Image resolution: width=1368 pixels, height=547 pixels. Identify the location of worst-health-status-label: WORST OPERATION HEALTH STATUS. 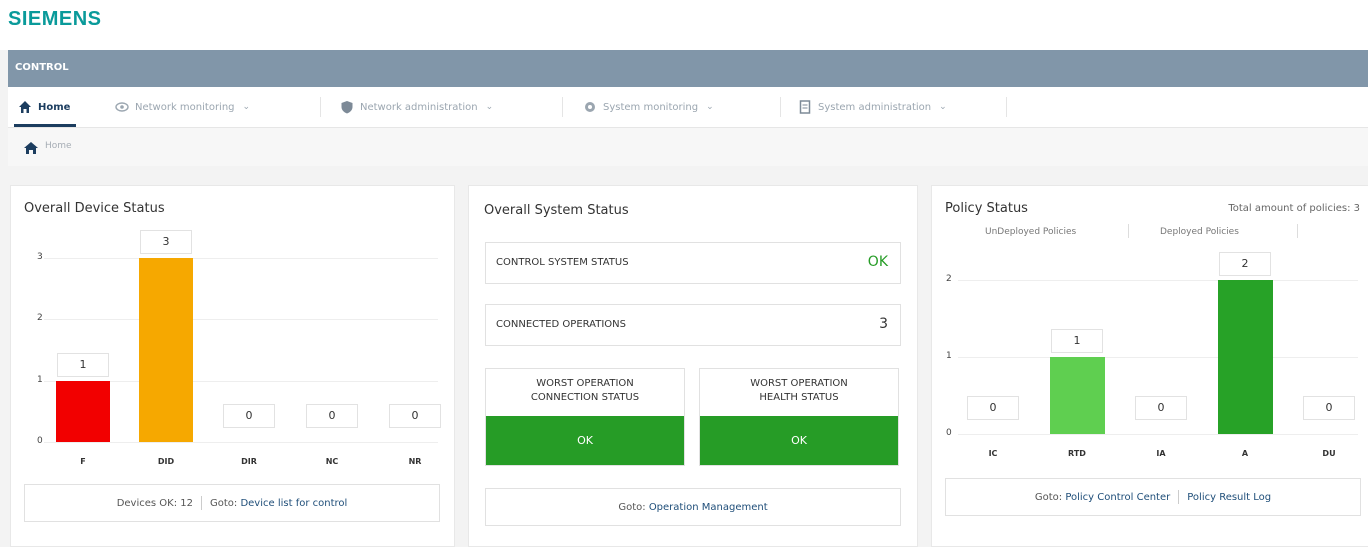
(799, 390).